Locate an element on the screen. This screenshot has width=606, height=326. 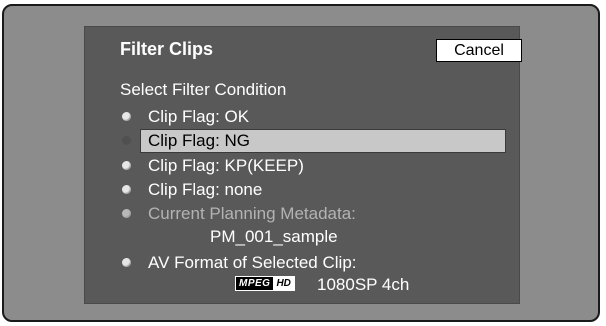
option-label: Clip Flag: none is located at coordinates (205, 189).